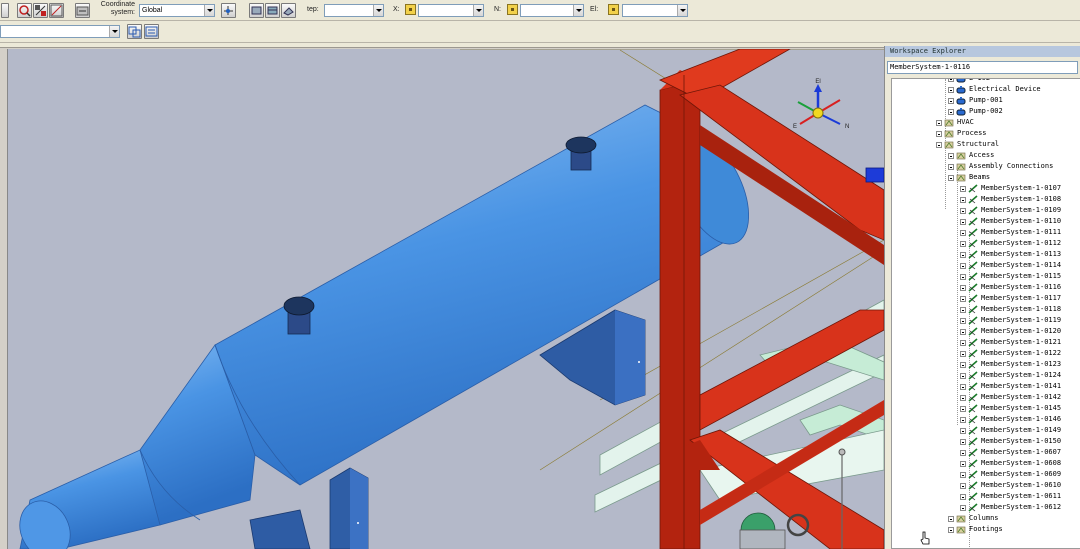 This screenshot has height=549, width=1080. I want to click on explorer-path-field: MemberSystem-1-0116, so click(982, 67).